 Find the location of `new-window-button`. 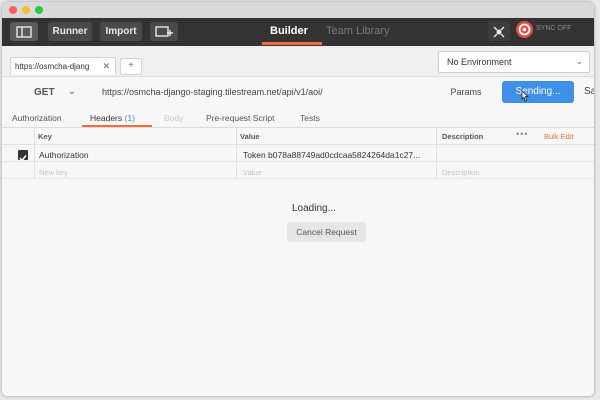

new-window-button is located at coordinates (164, 31).